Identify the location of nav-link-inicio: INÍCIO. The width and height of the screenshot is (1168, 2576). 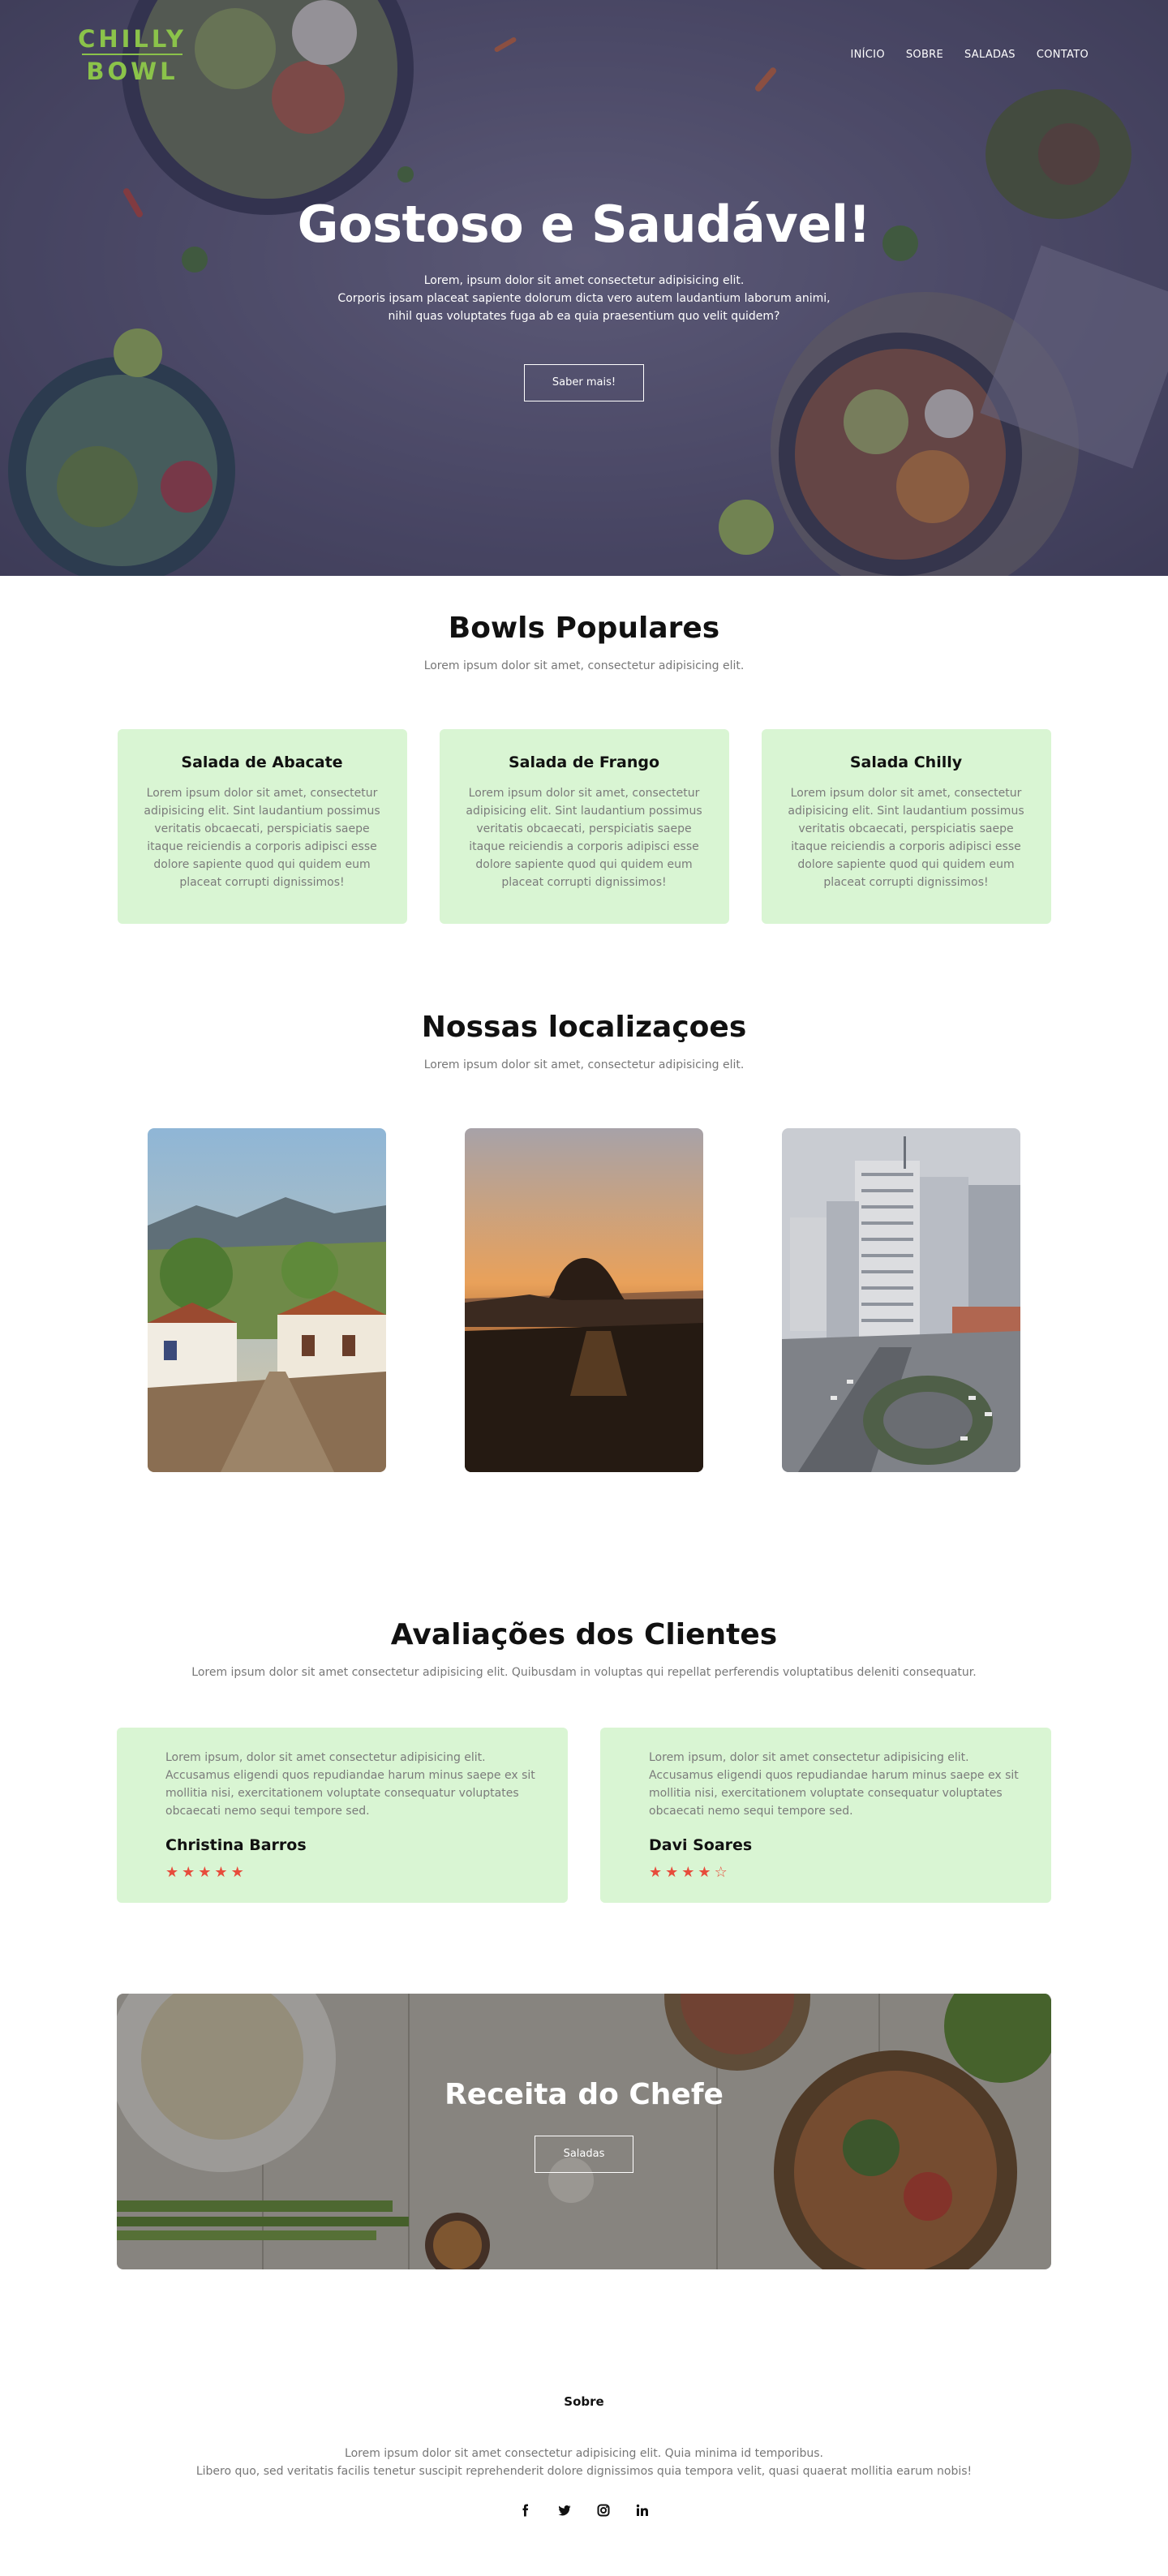
(868, 55).